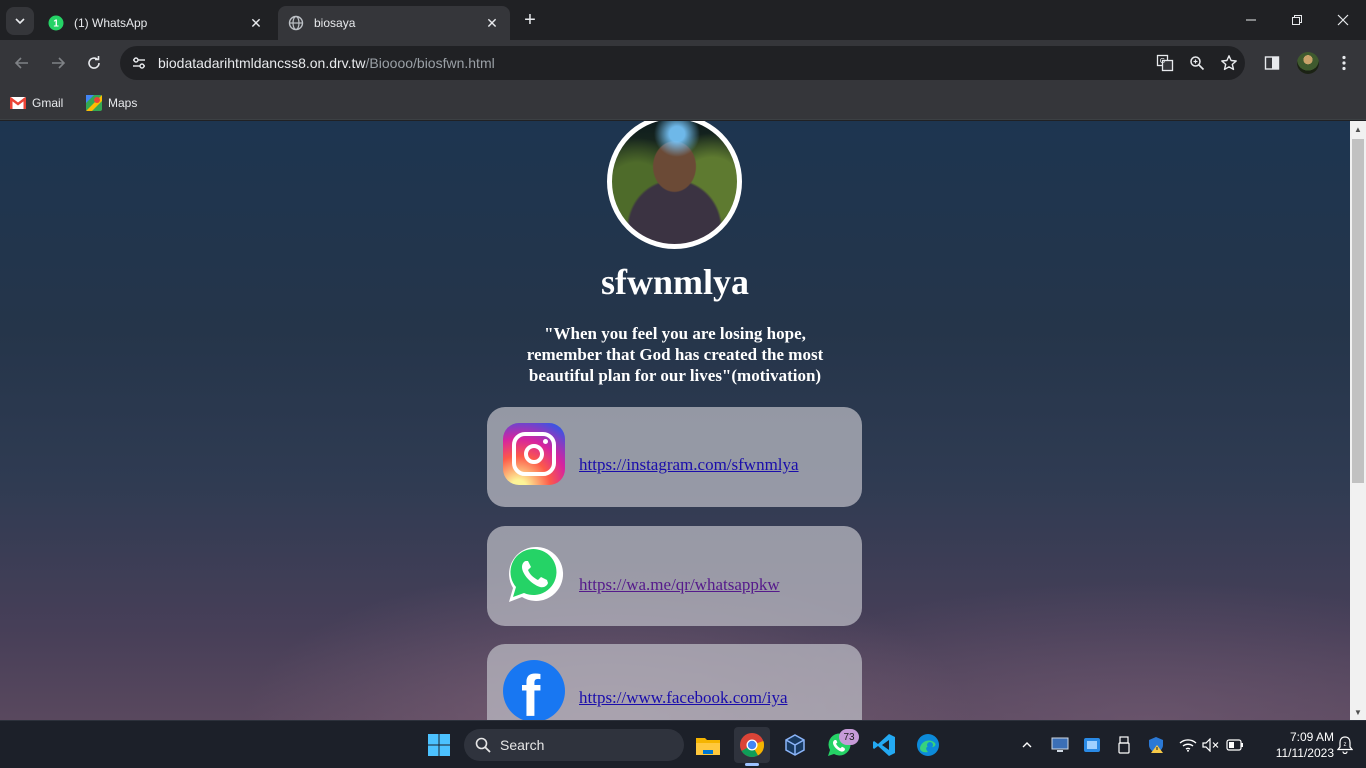  I want to click on bookmarks-bar: Gmail Maps, so click(683, 103).